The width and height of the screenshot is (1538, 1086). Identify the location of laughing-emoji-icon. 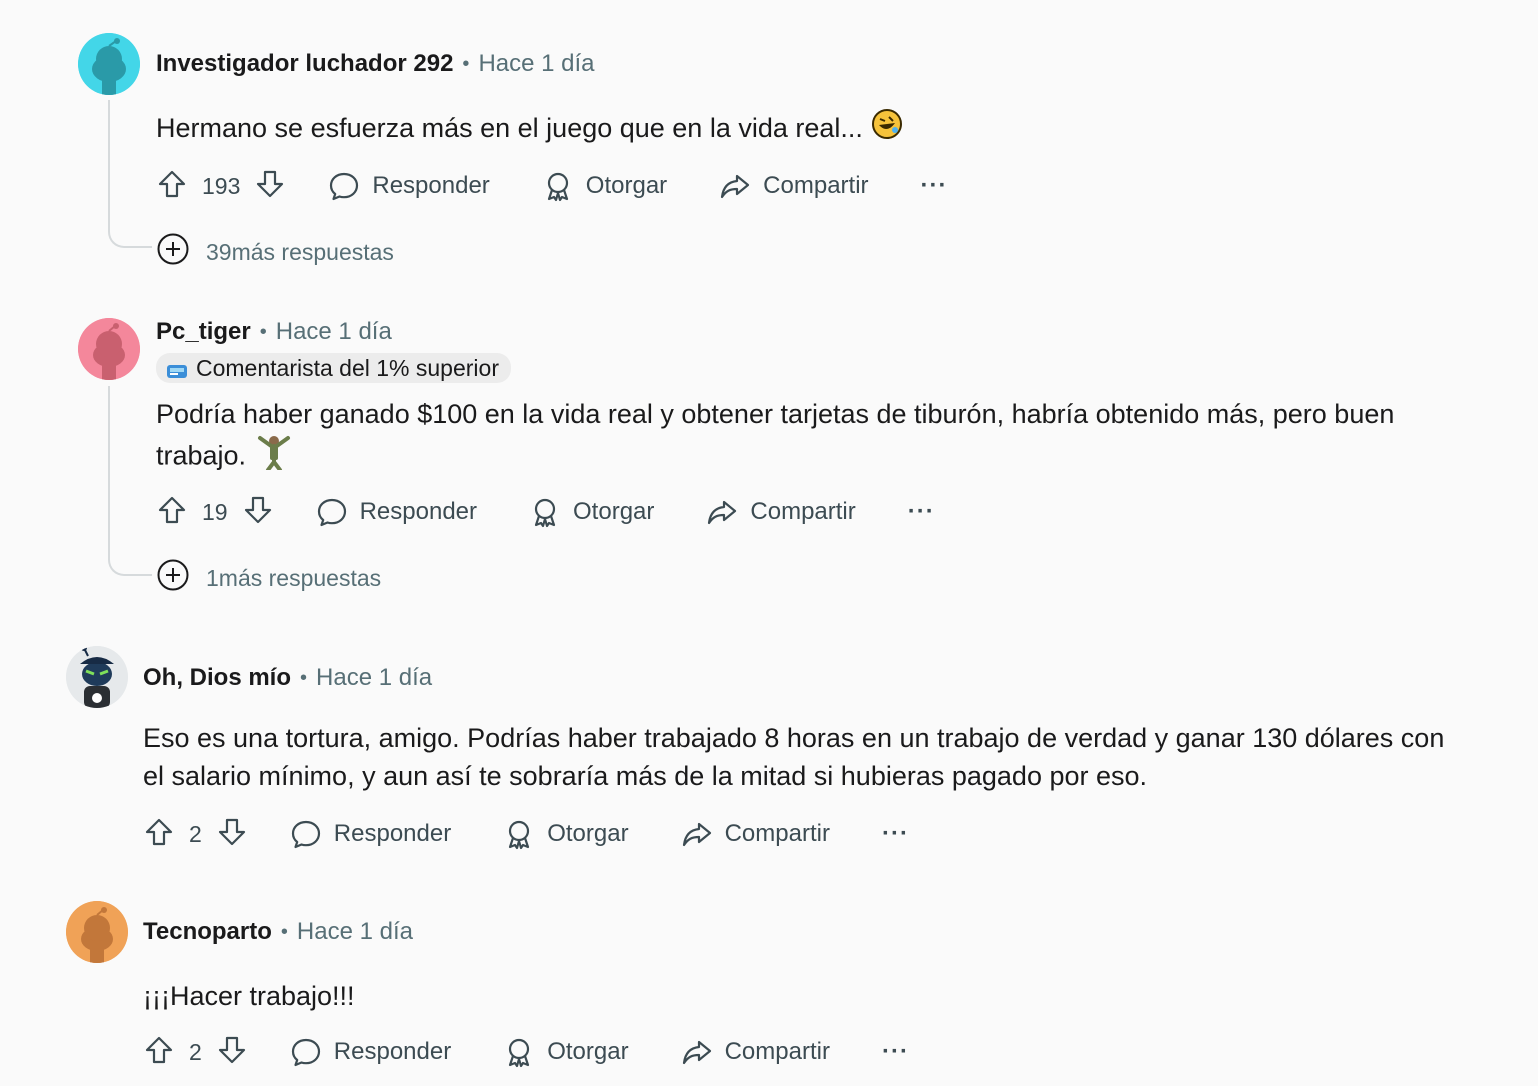
(887, 129).